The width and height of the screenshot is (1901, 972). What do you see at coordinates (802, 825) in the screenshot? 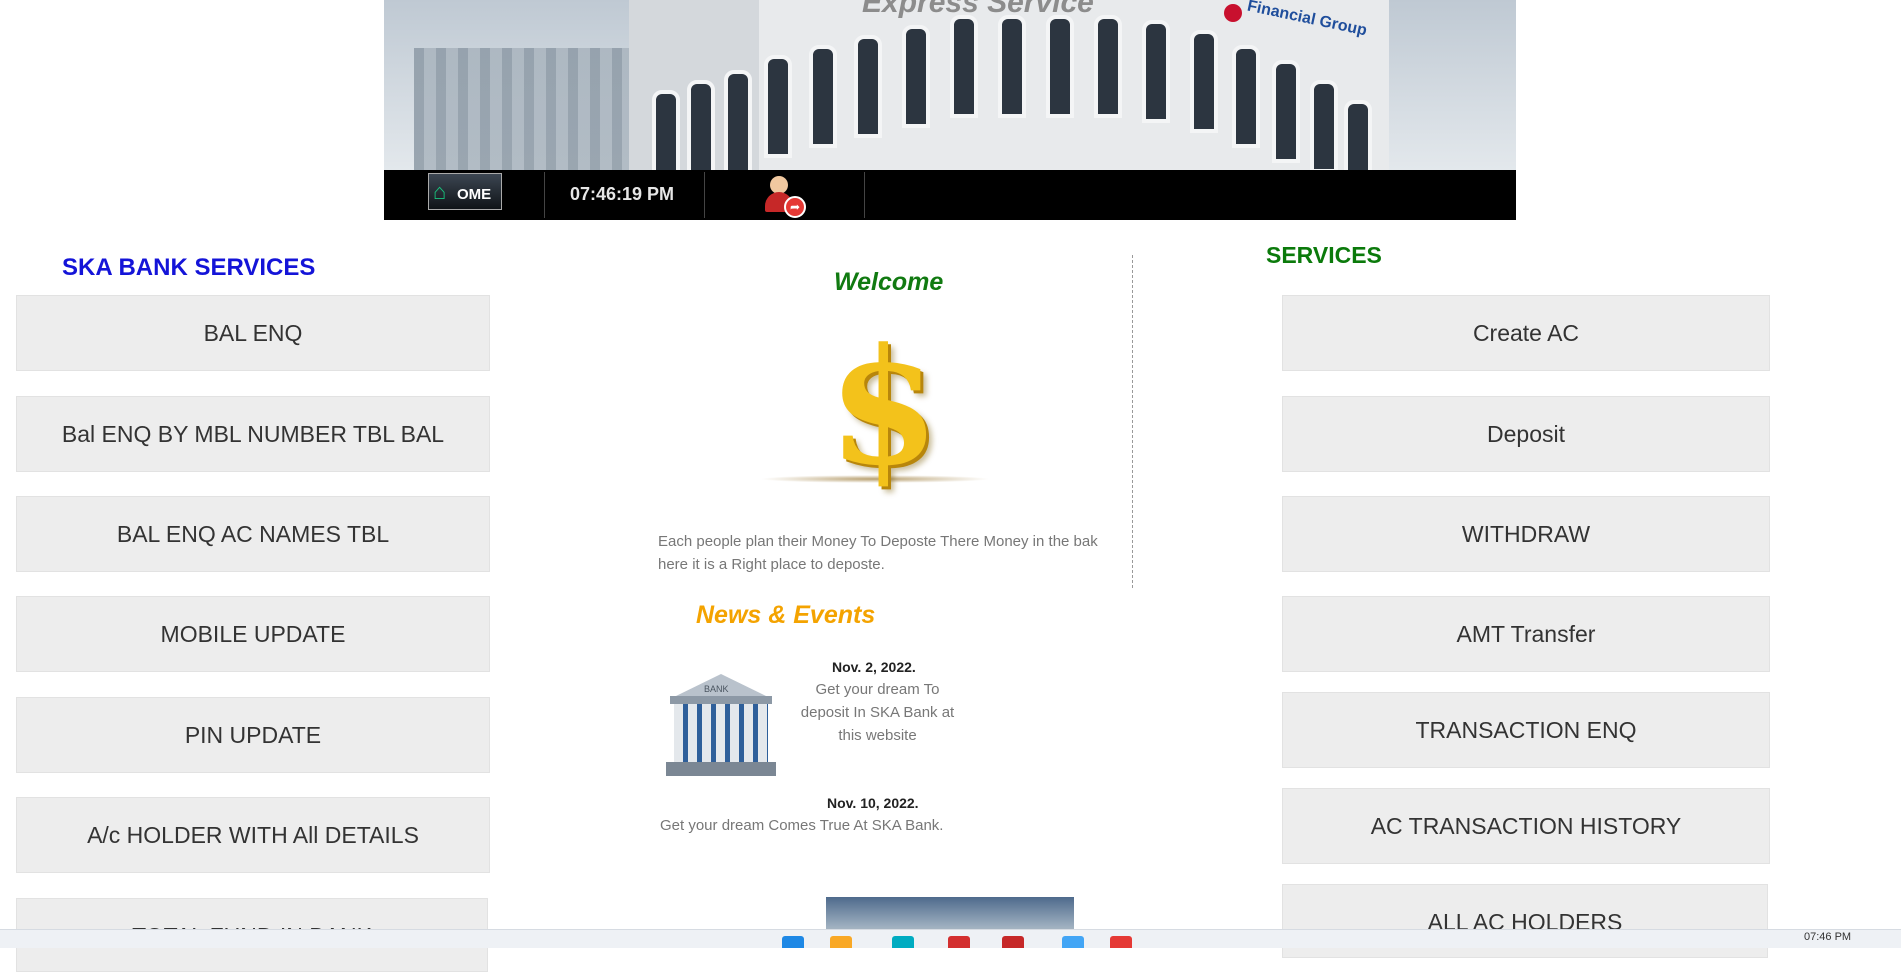
I see `news-text: Get your dream Comes True At SKA Bank.` at bounding box center [802, 825].